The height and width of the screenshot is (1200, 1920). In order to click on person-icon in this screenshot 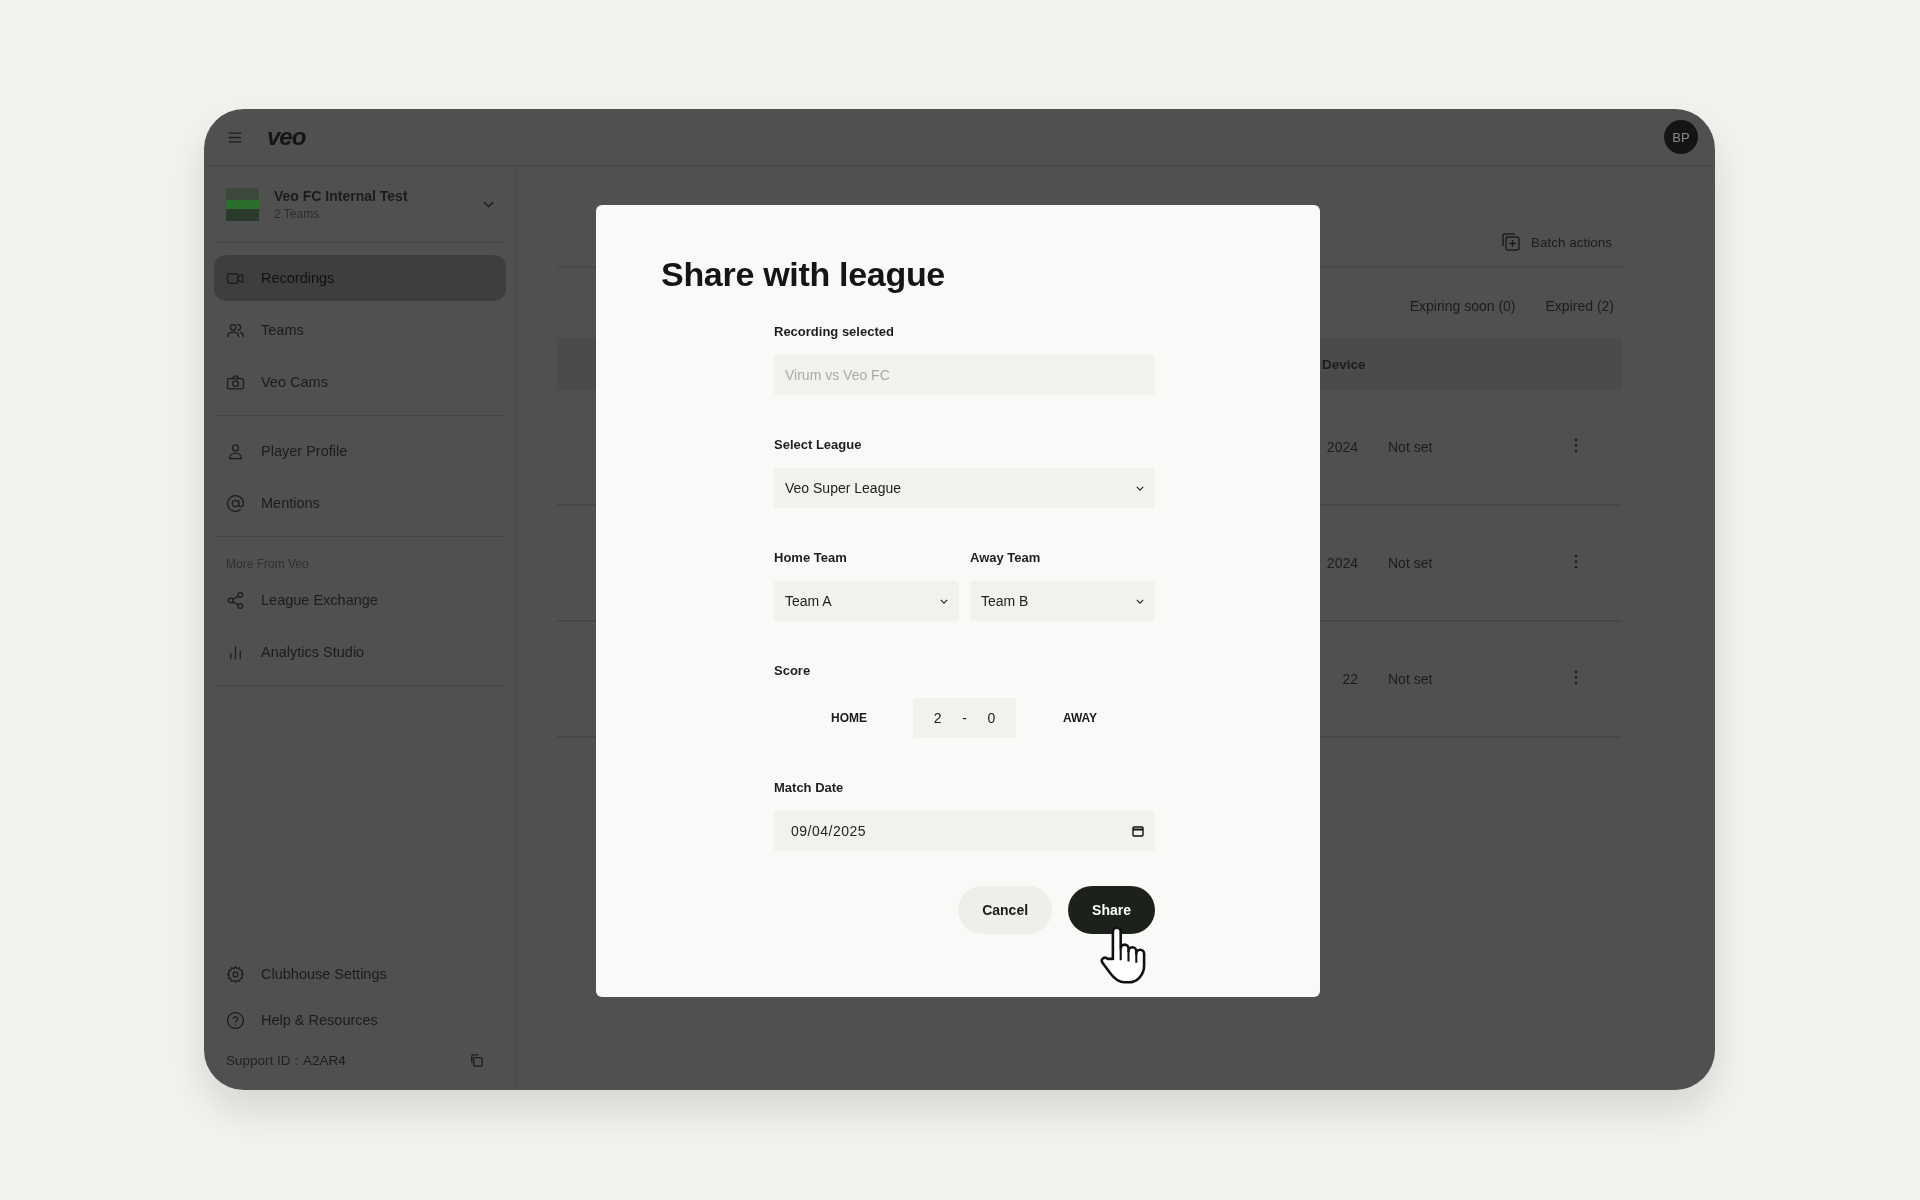, I will do `click(235, 451)`.